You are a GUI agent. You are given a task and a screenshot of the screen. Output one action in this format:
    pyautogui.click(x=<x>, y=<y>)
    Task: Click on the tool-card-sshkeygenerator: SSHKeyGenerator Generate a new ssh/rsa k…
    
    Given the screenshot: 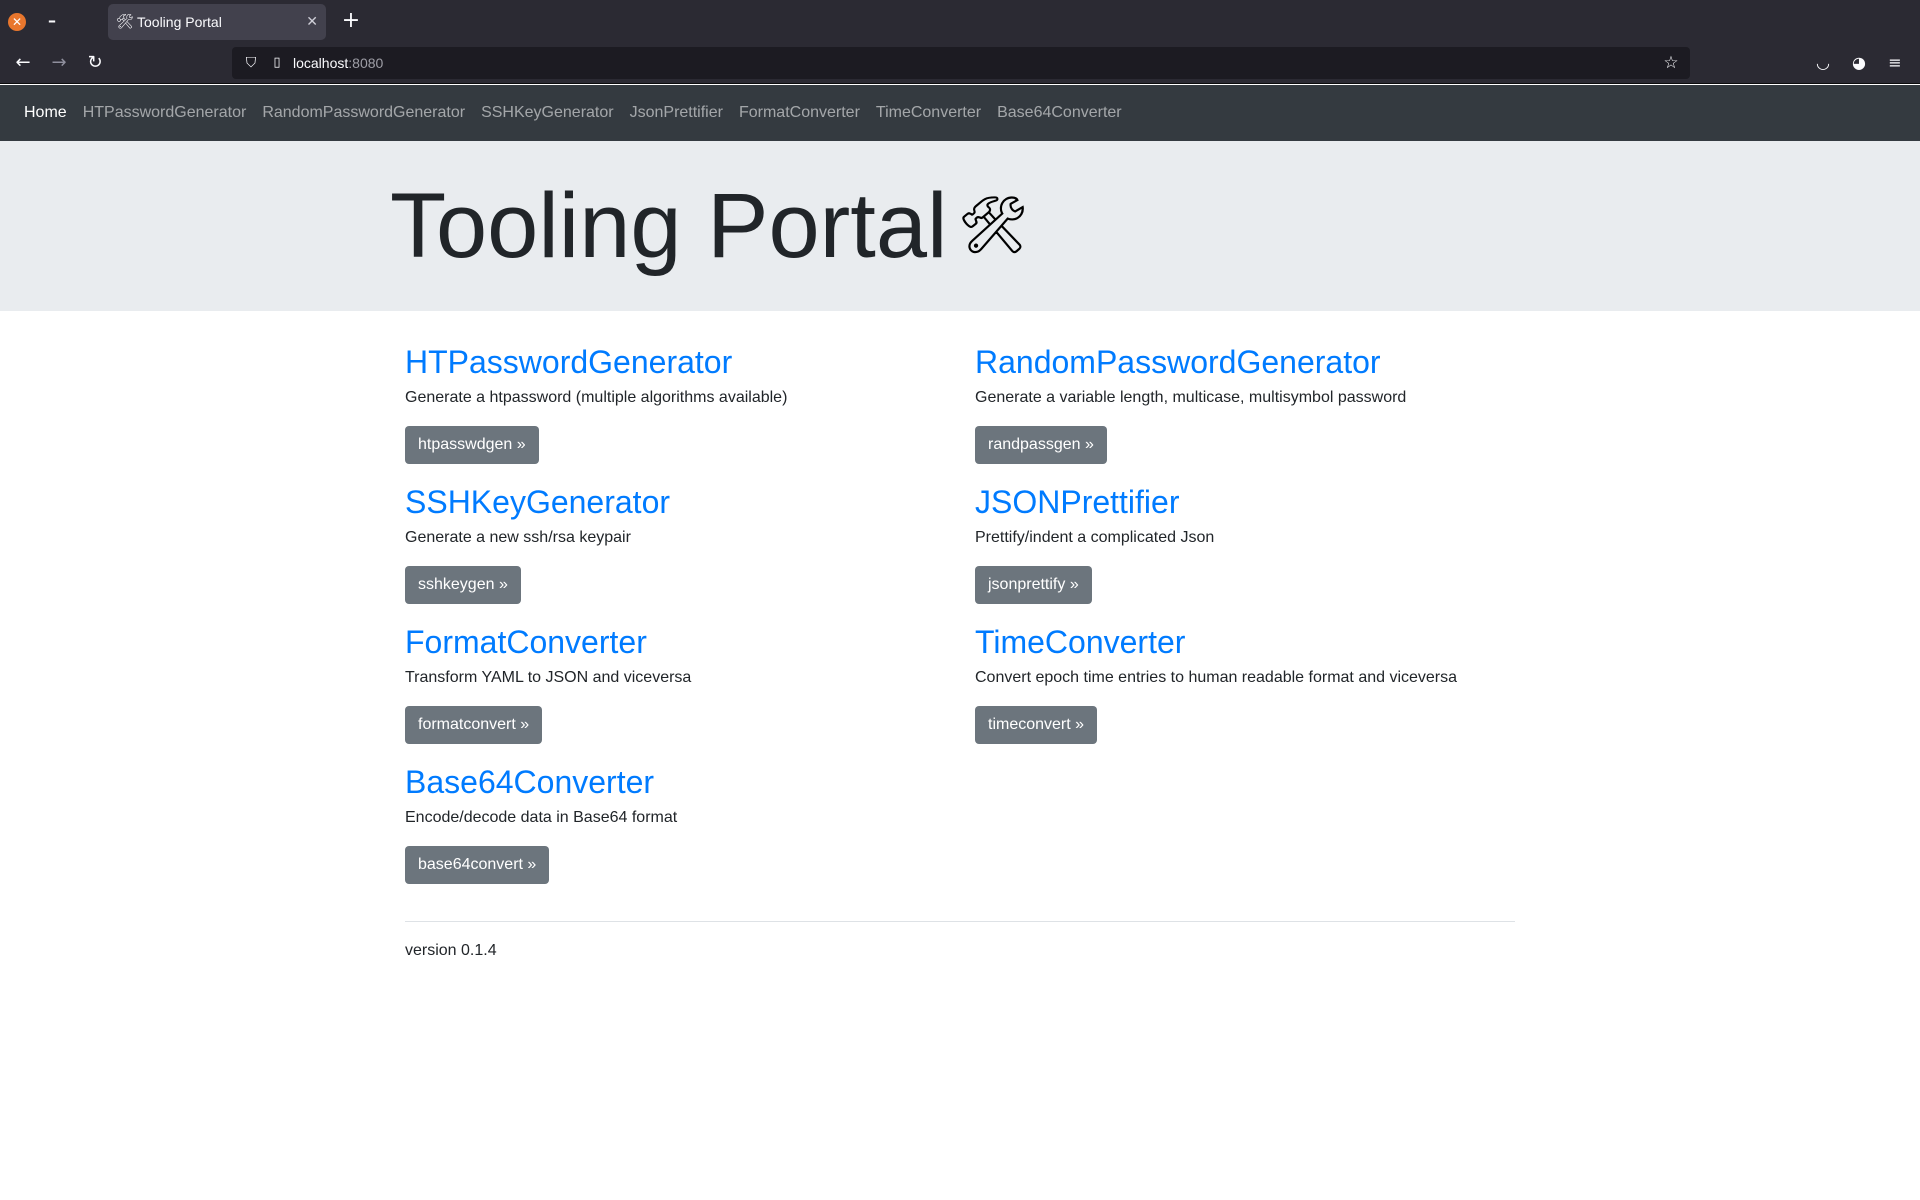 What is the action you would take?
    pyautogui.click(x=675, y=543)
    